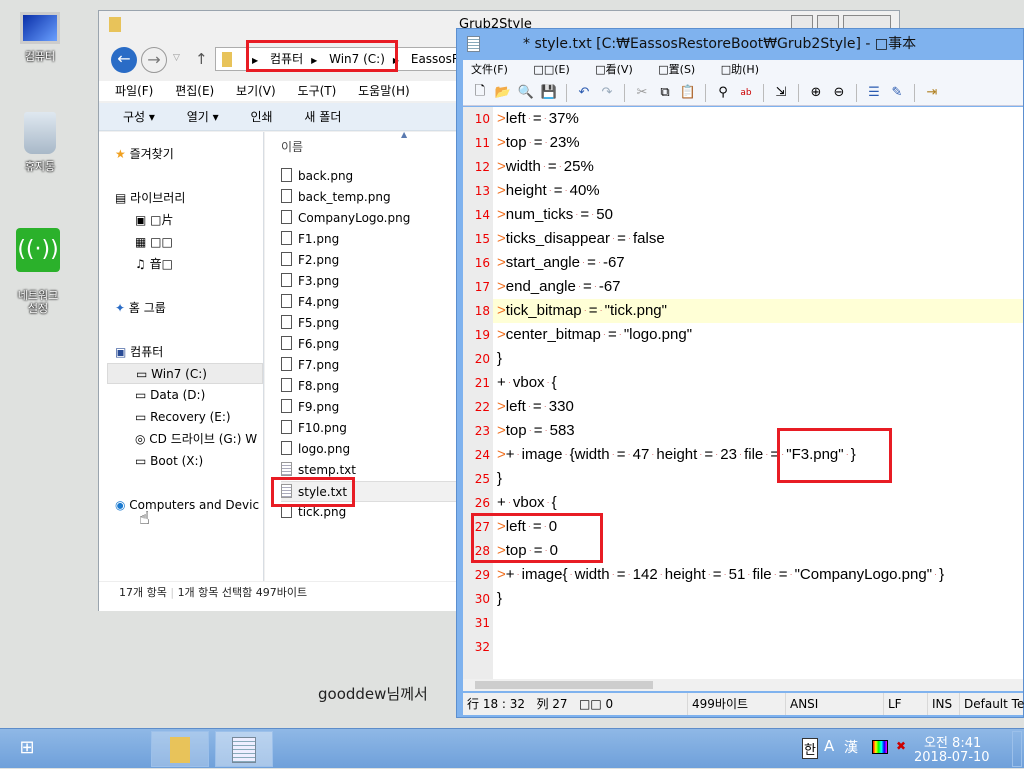 This screenshot has width=1024, height=769. Describe the element at coordinates (758, 551) in the screenshot. I see `code-line: >top · = · 0` at that location.